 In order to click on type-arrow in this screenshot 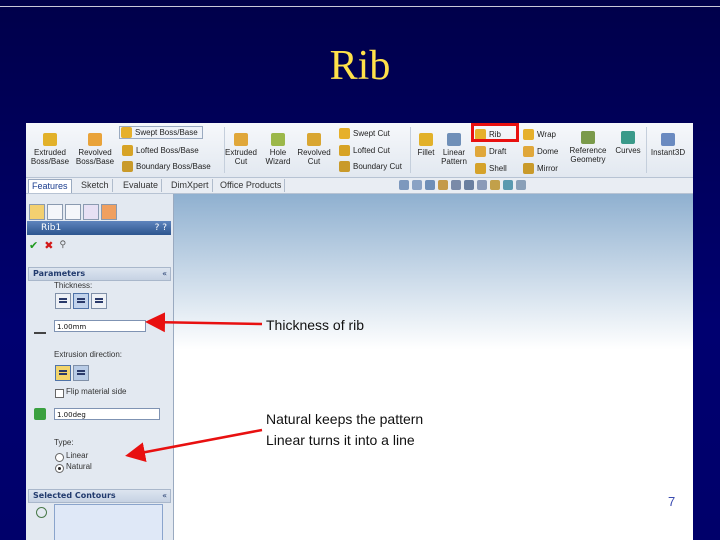, I will do `click(194, 445)`.